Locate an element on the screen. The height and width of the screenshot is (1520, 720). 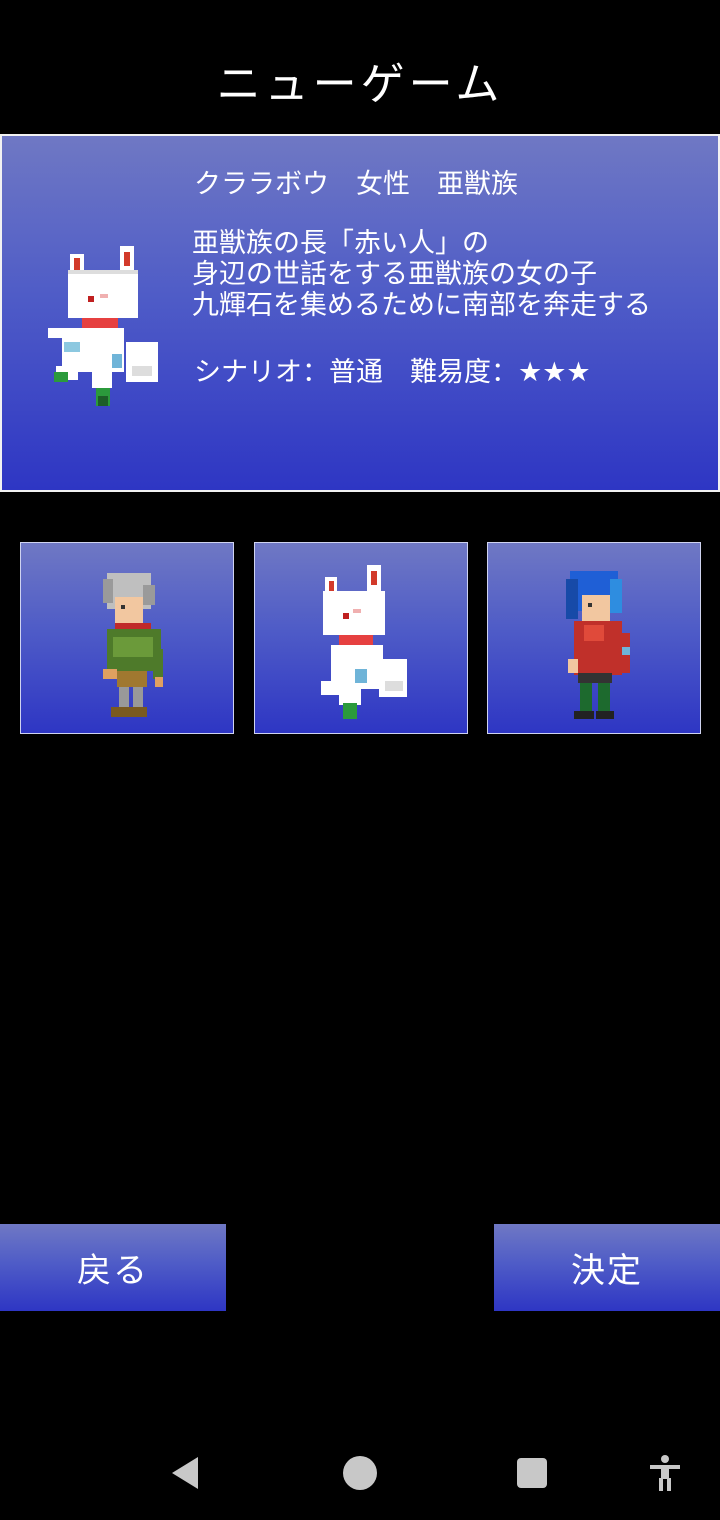
character-name-gender-race: クララボウ 女性 亜獣族 is located at coordinates (356, 184).